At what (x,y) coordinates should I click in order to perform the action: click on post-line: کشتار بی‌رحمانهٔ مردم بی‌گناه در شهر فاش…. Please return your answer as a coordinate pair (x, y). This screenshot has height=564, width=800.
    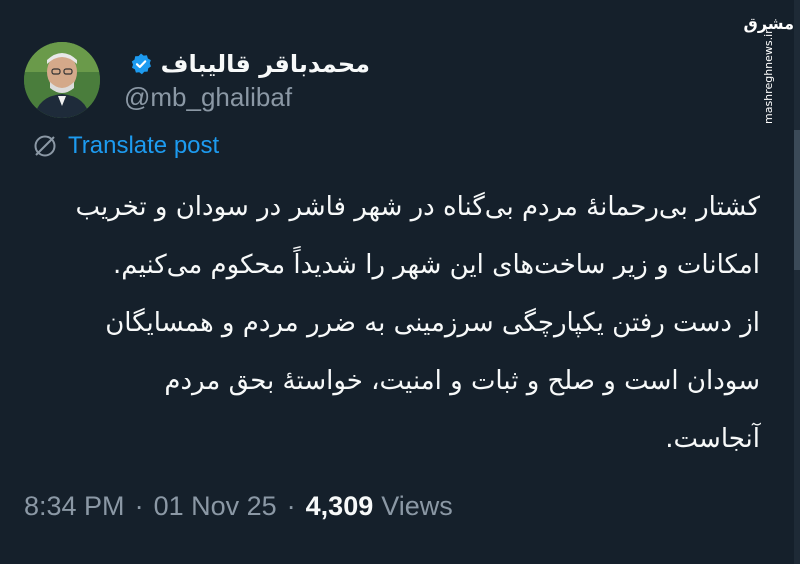
    Looking at the image, I should click on (418, 207).